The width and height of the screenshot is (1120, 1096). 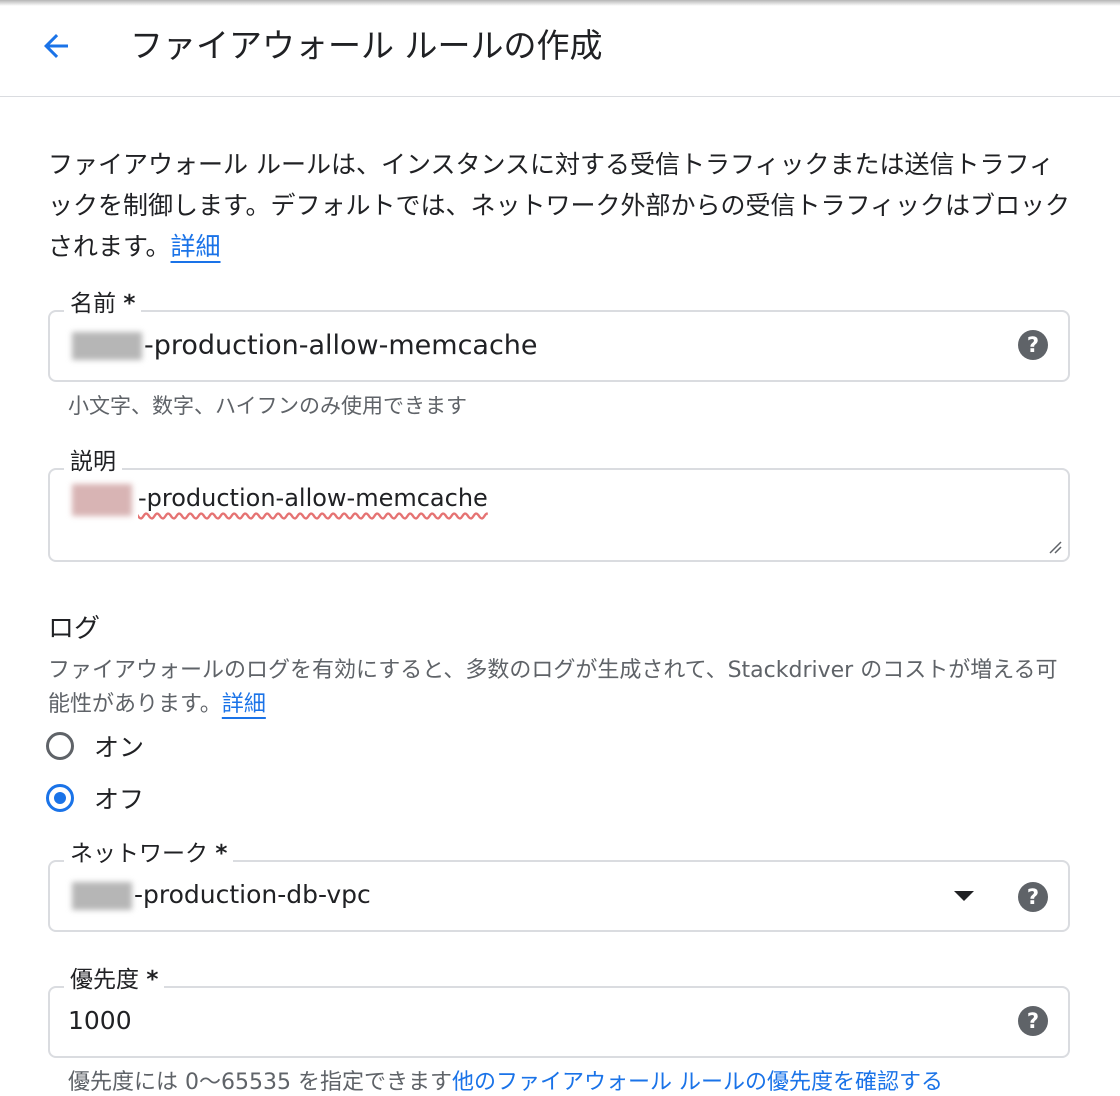 What do you see at coordinates (559, 886) in the screenshot?
I see `network-select: ネットワーク * -production-db-vpc ?` at bounding box center [559, 886].